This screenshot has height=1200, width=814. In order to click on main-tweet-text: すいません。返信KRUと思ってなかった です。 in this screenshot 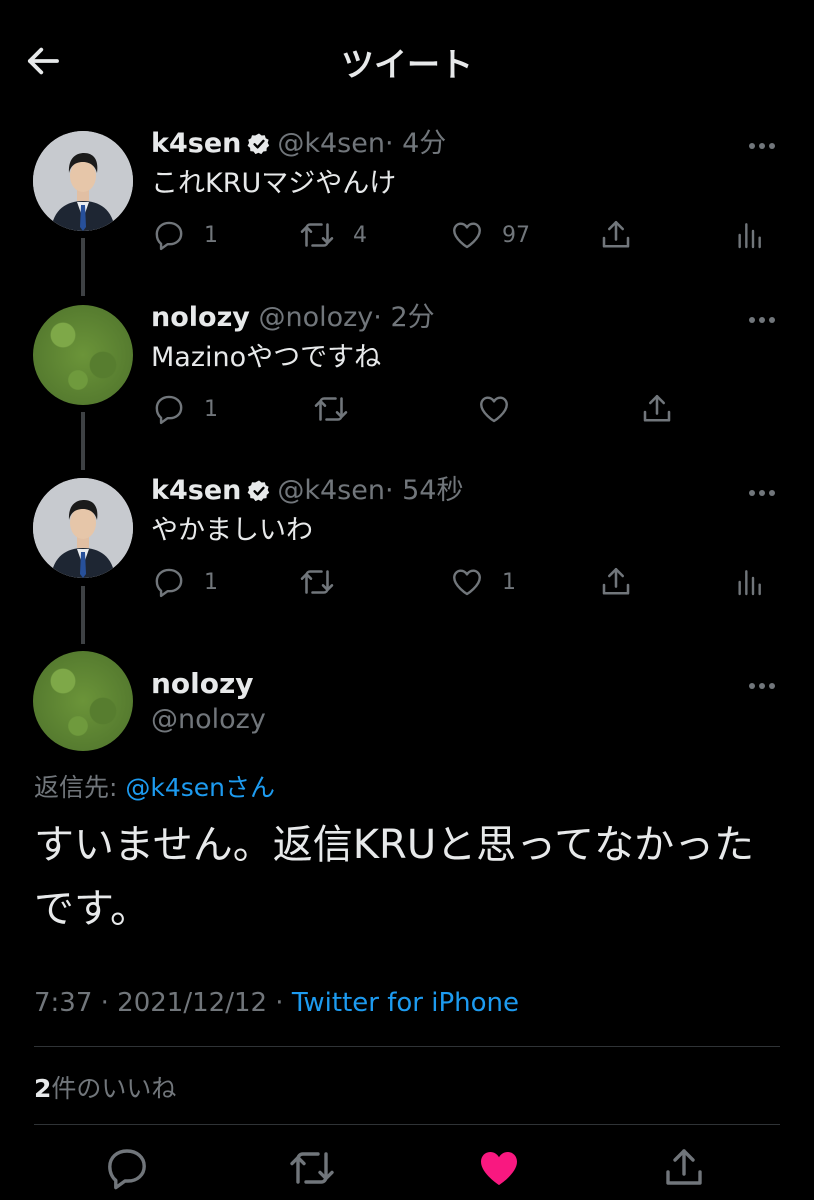, I will do `click(414, 877)`.